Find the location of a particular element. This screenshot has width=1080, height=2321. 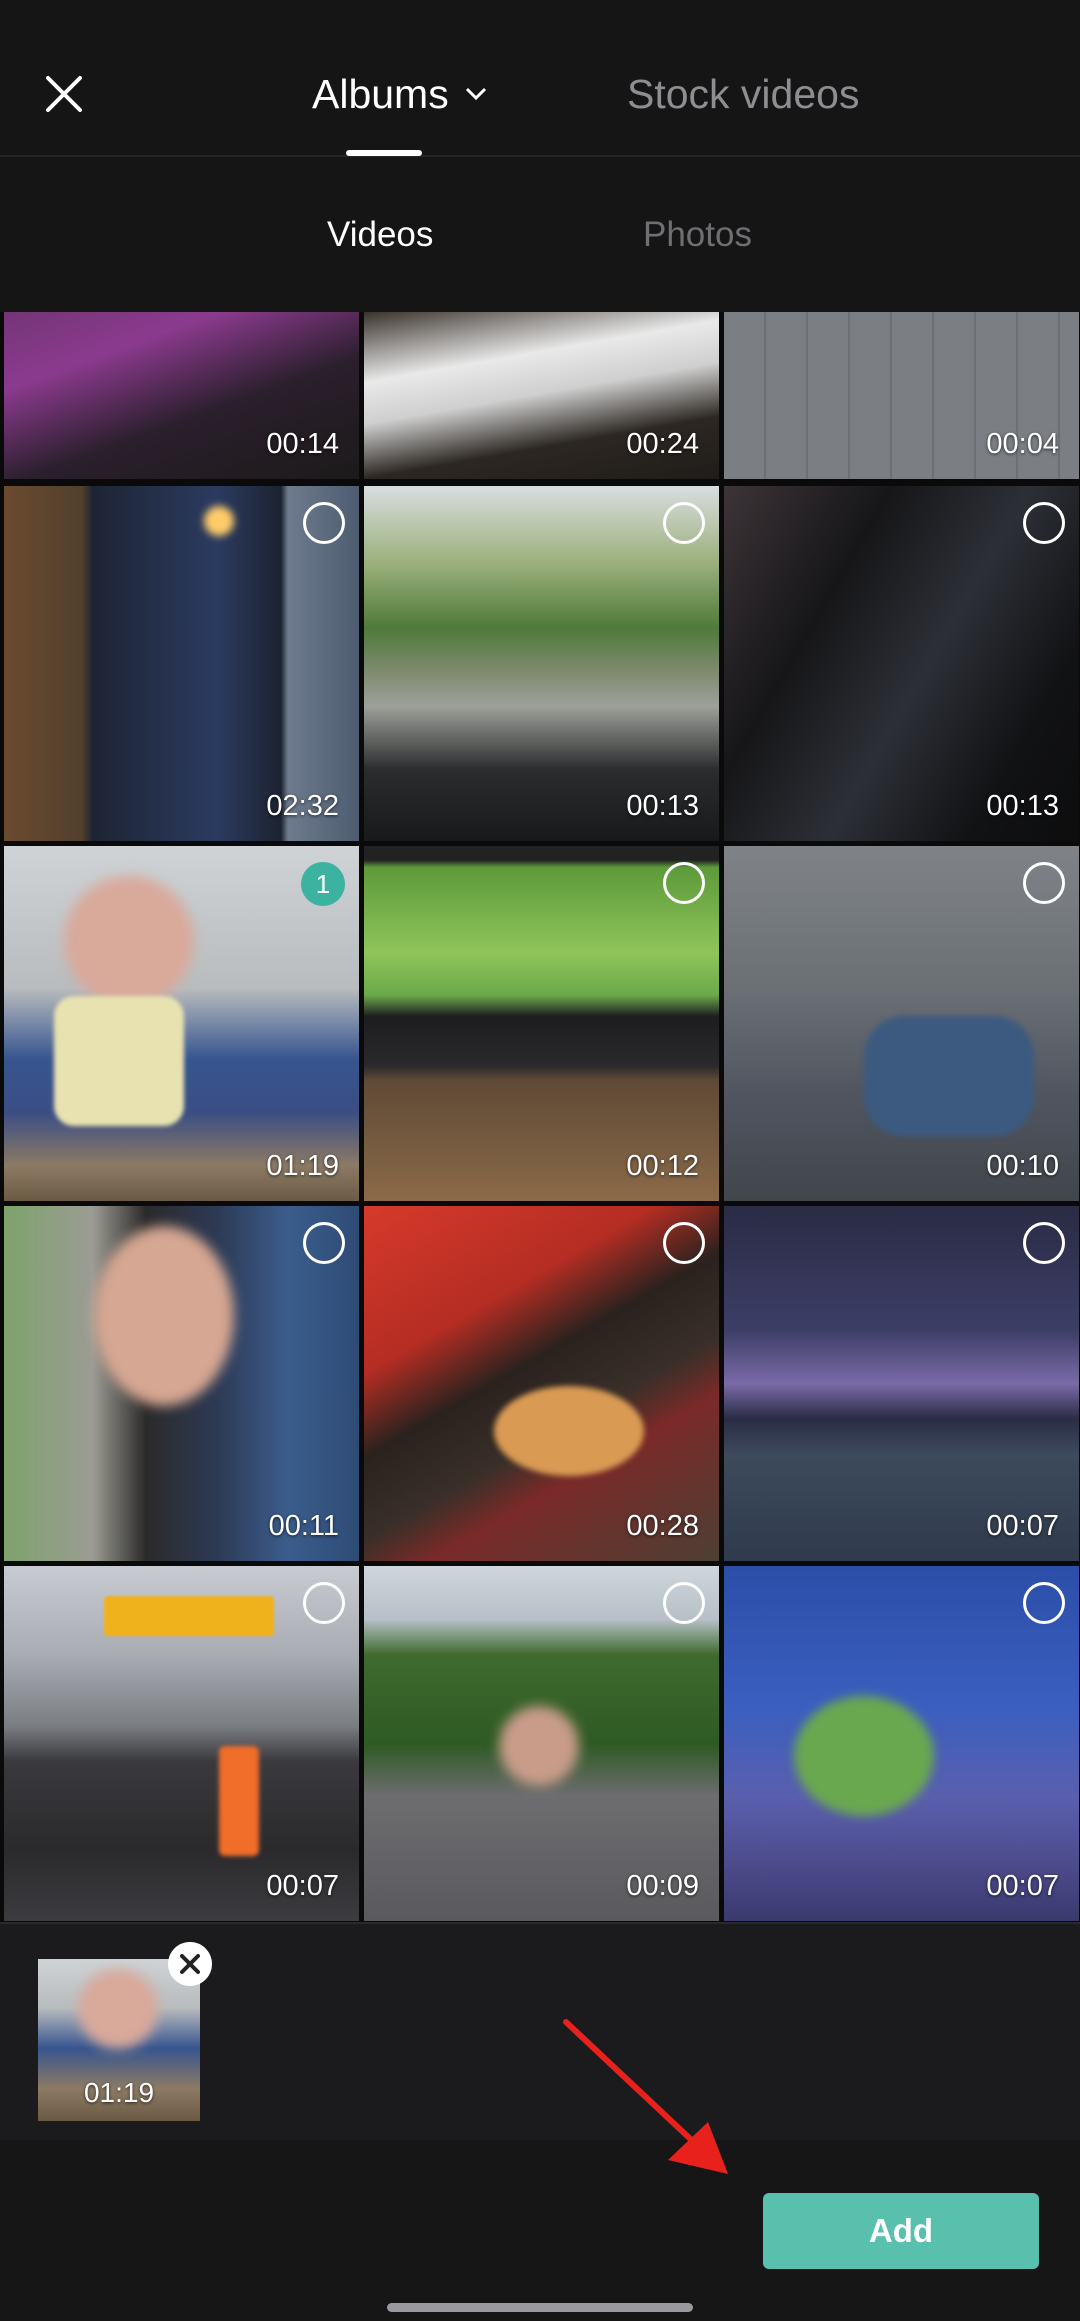

media-tile: 00:10 is located at coordinates (901, 1023).